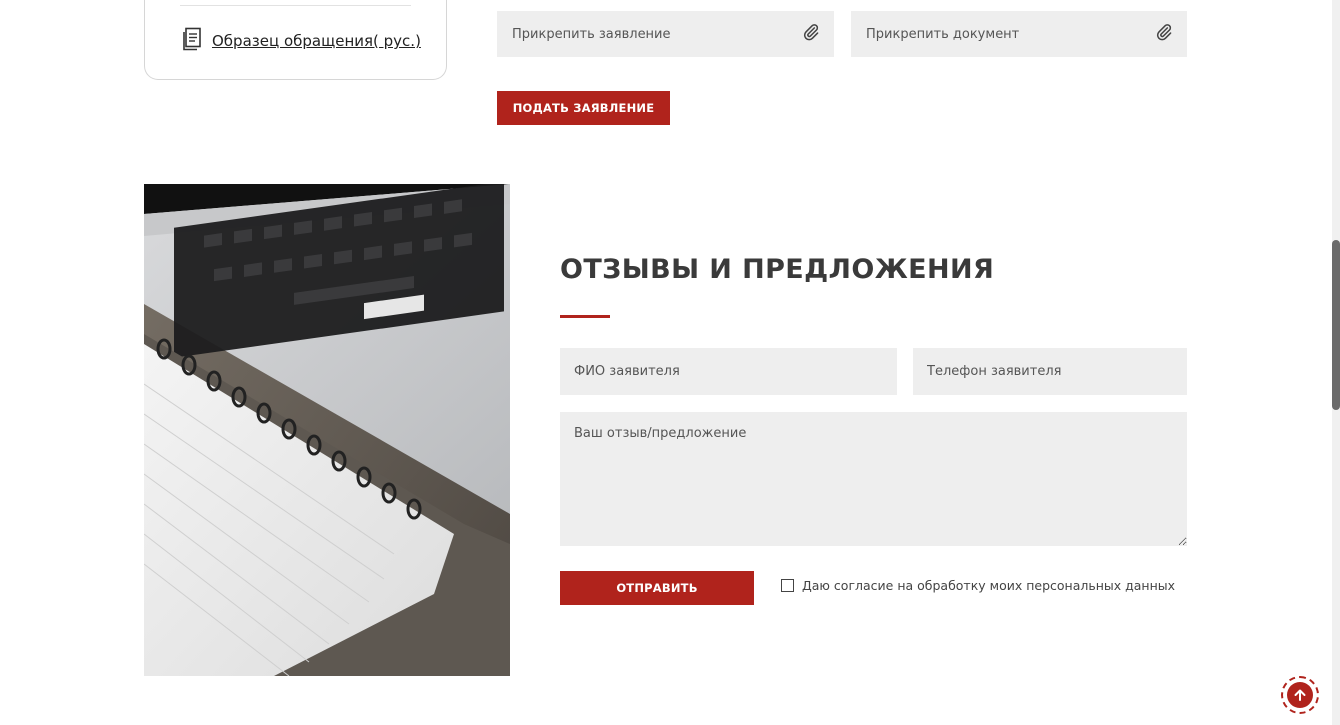 Image resolution: width=1340 pixels, height=725 pixels. What do you see at coordinates (657, 588) in the screenshot?
I see `send-feedback-button: ОТПРАВИТЬ` at bounding box center [657, 588].